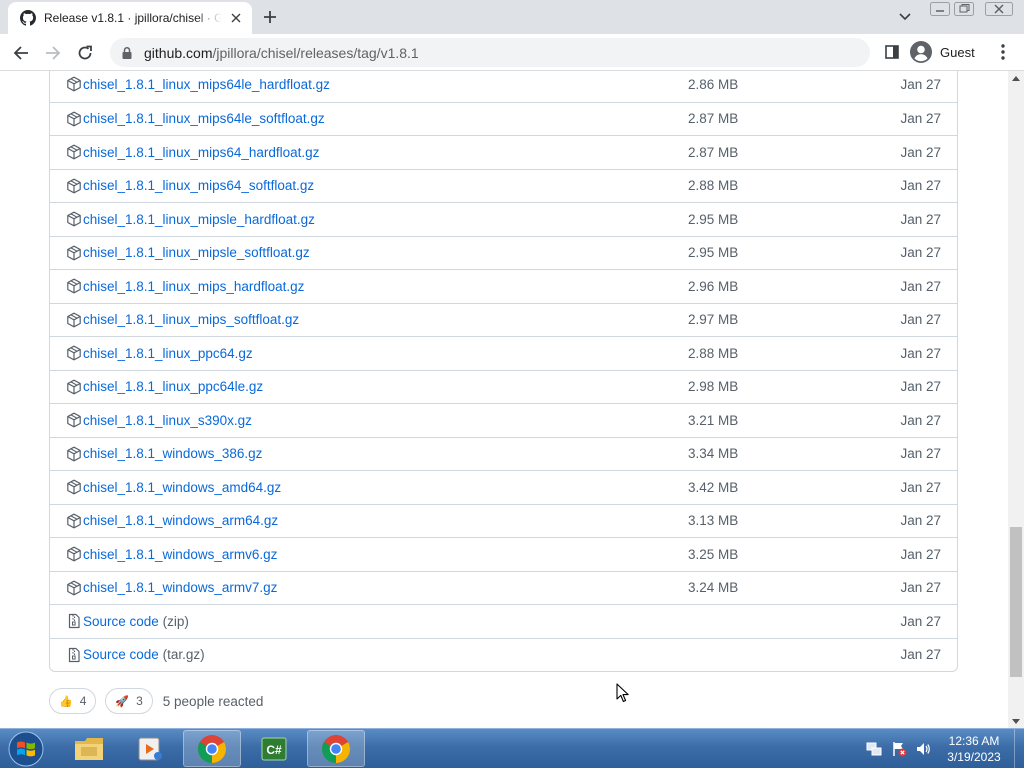 This screenshot has width=1024, height=769. I want to click on asset-download-link: chisel_1.8.1_windows_armv6.gz, so click(180, 554).